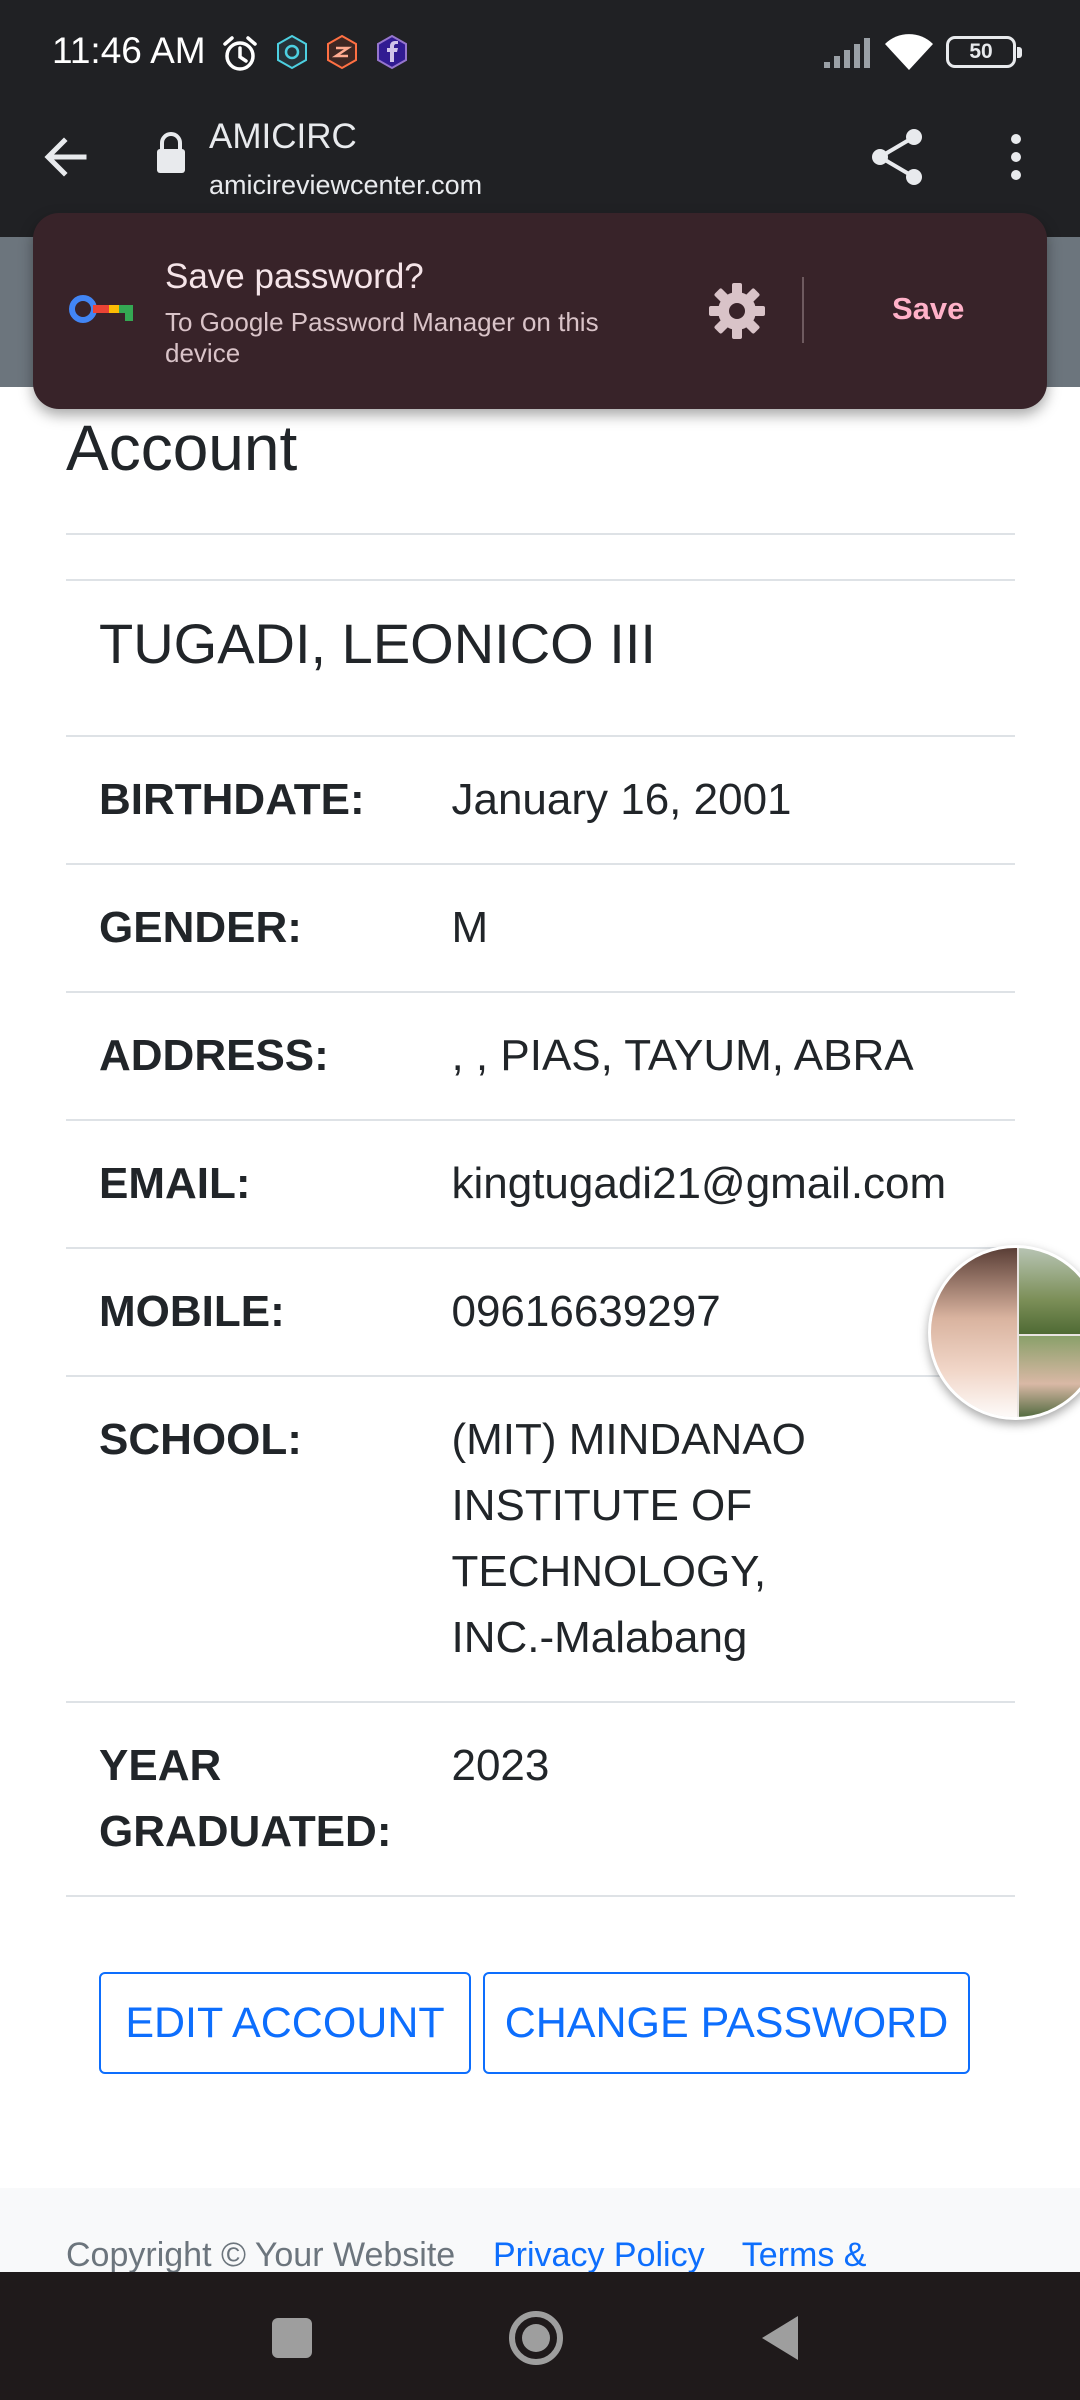  I want to click on home-icon, so click(536, 2338).